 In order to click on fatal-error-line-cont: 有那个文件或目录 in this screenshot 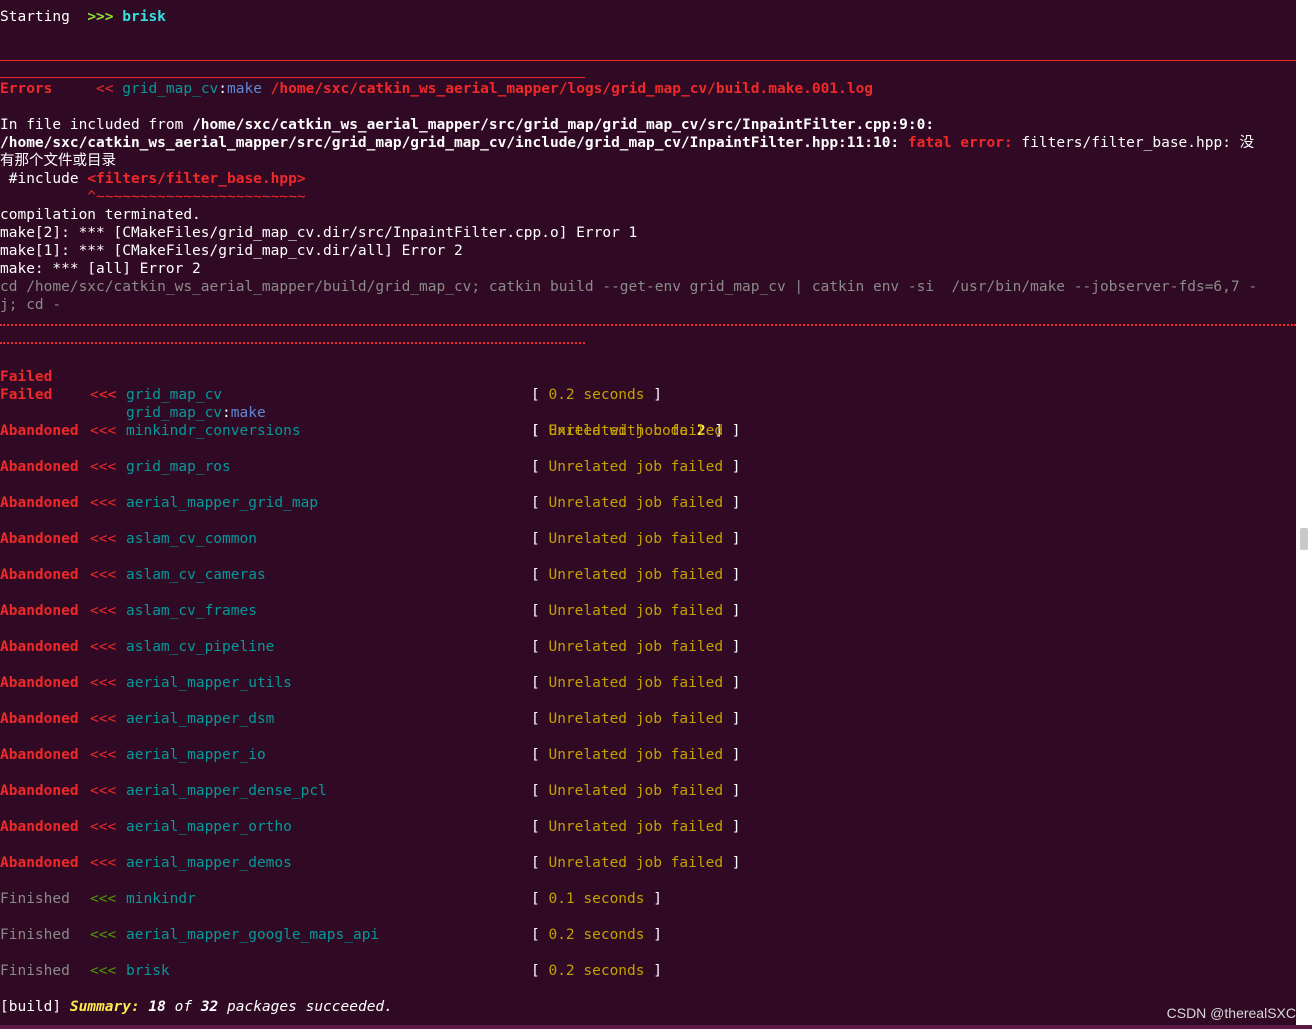, I will do `click(58, 161)`.